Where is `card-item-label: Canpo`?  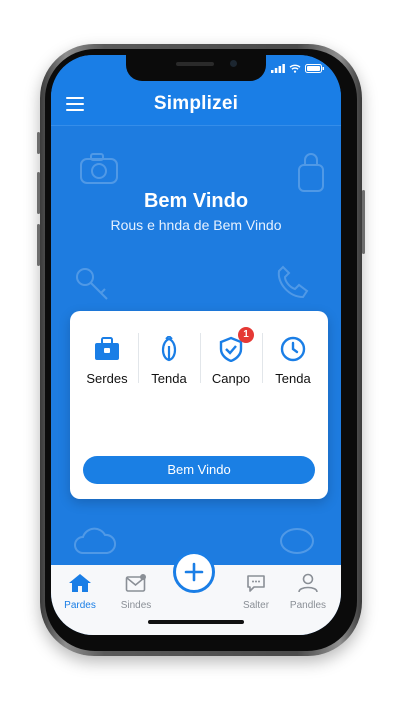 card-item-label: Canpo is located at coordinates (231, 378).